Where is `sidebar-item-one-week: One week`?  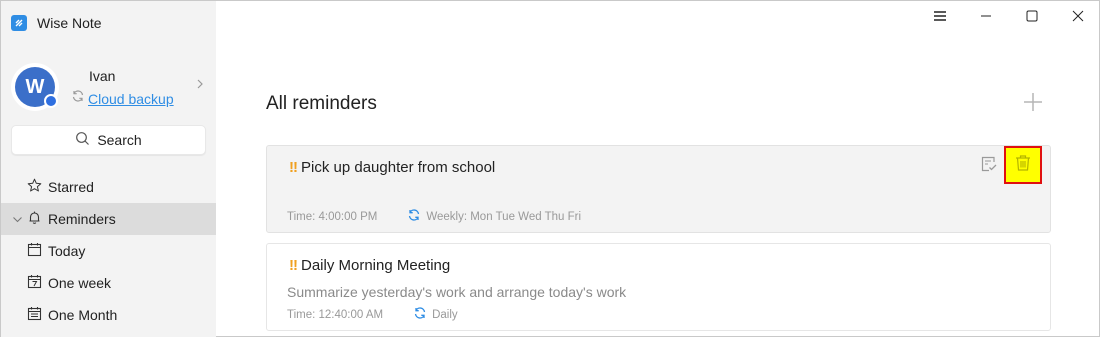 sidebar-item-one-week: One week is located at coordinates (108, 283).